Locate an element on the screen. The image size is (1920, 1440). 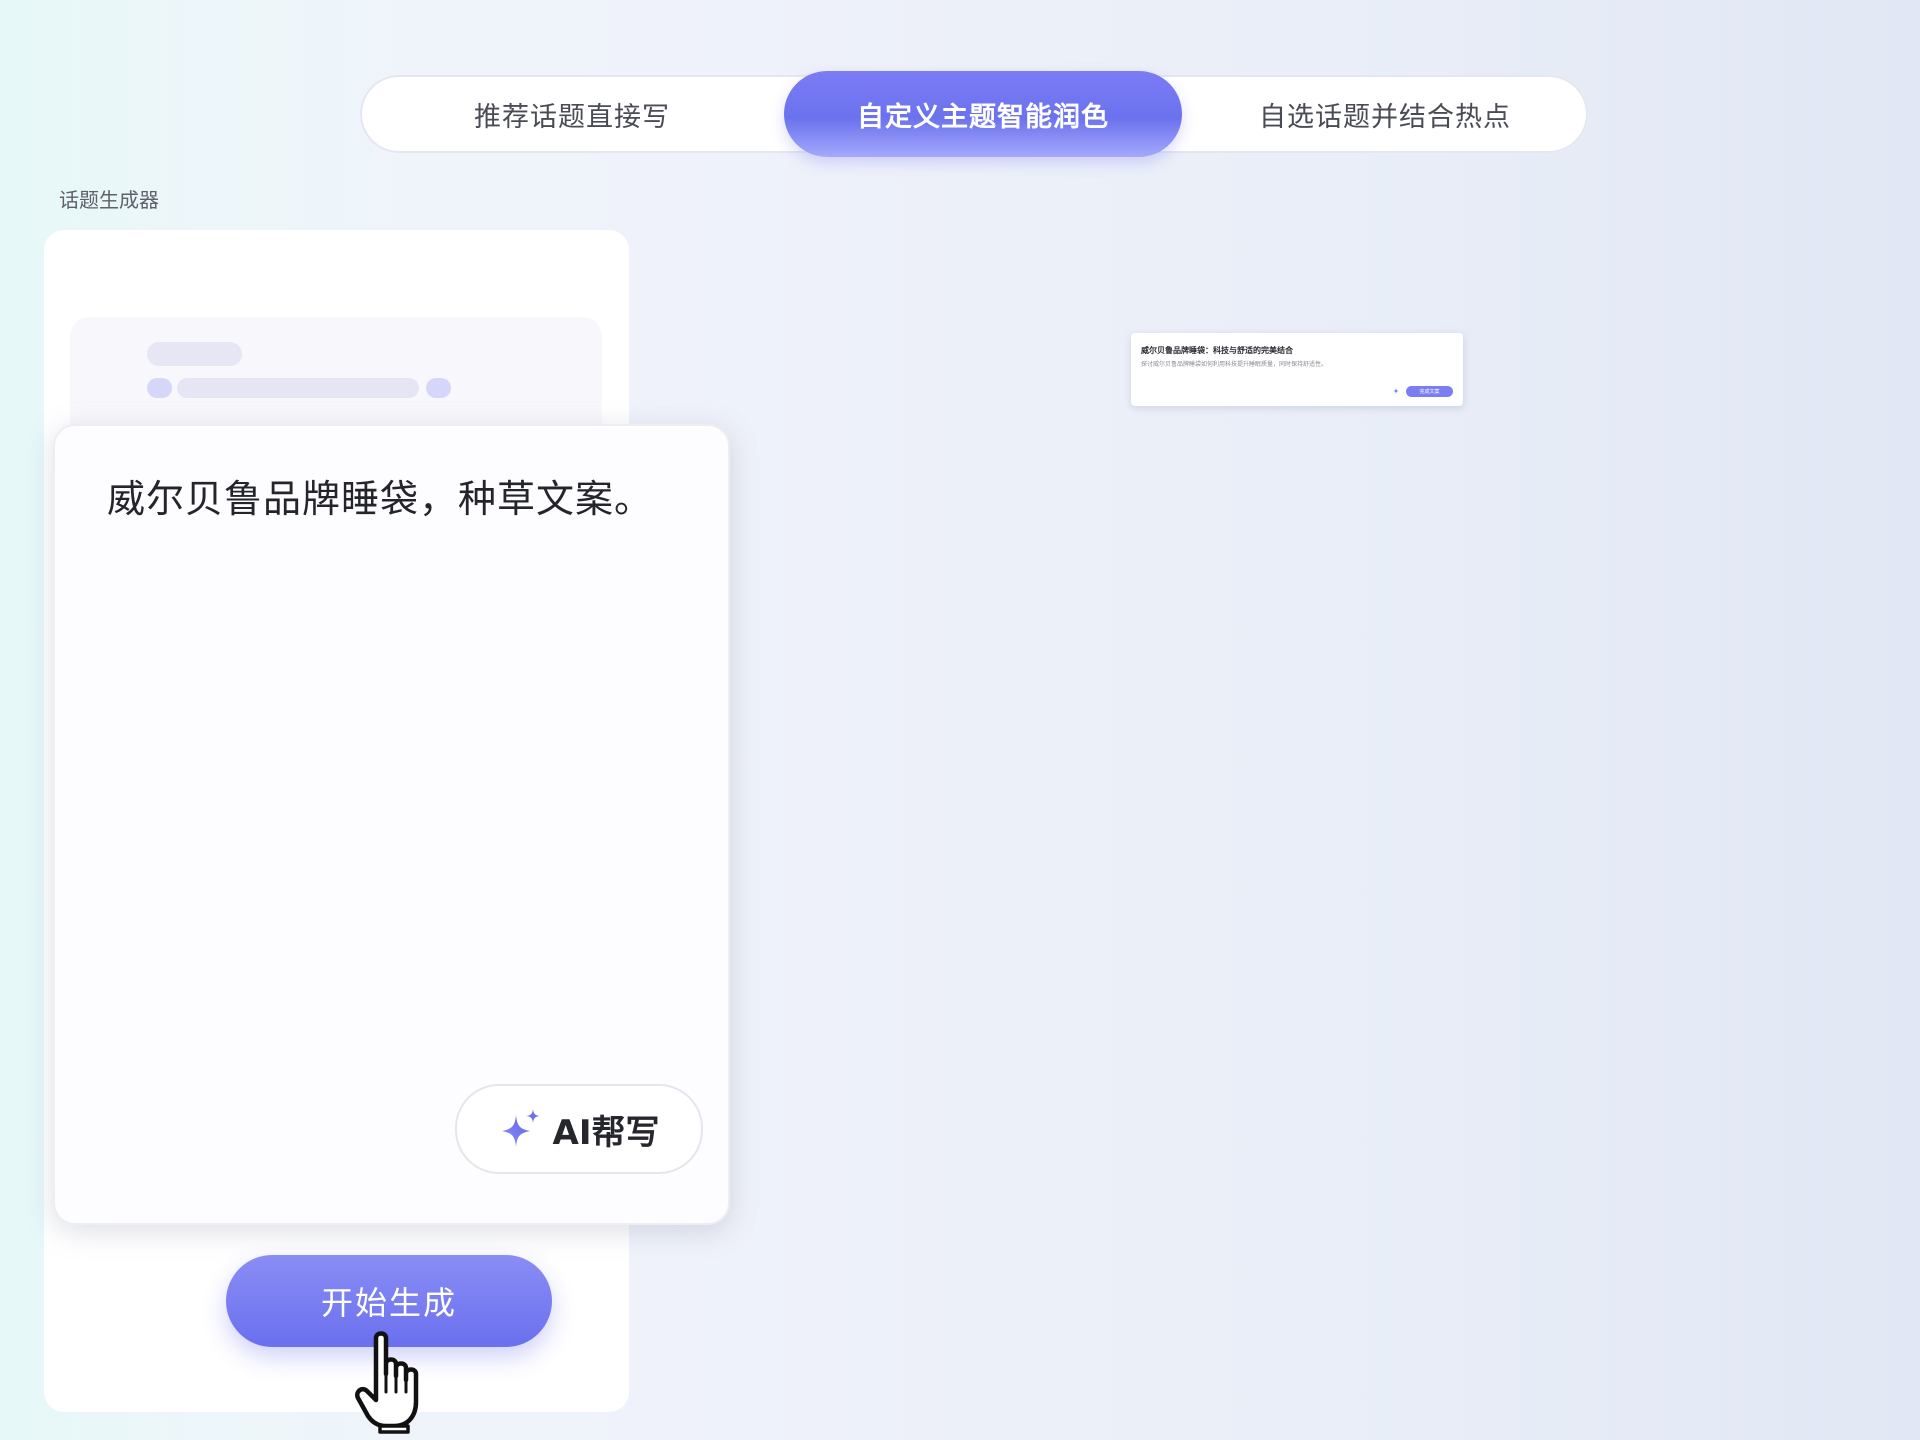
tab-selected-topics-trending: 自选话题并结合热点 is located at coordinates (1385, 114).